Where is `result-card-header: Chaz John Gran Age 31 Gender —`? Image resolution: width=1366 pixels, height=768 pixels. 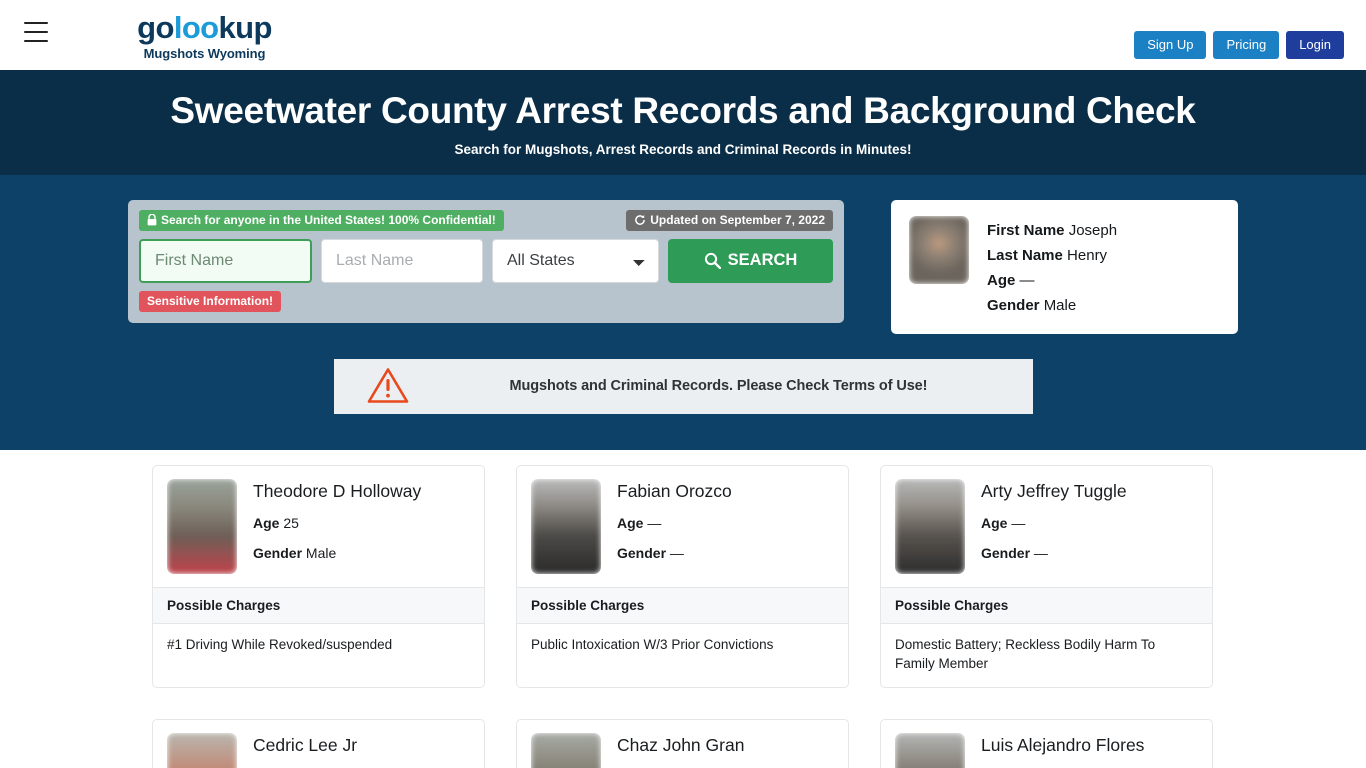 result-card-header: Chaz John Gran Age 31 Gender — is located at coordinates (682, 744).